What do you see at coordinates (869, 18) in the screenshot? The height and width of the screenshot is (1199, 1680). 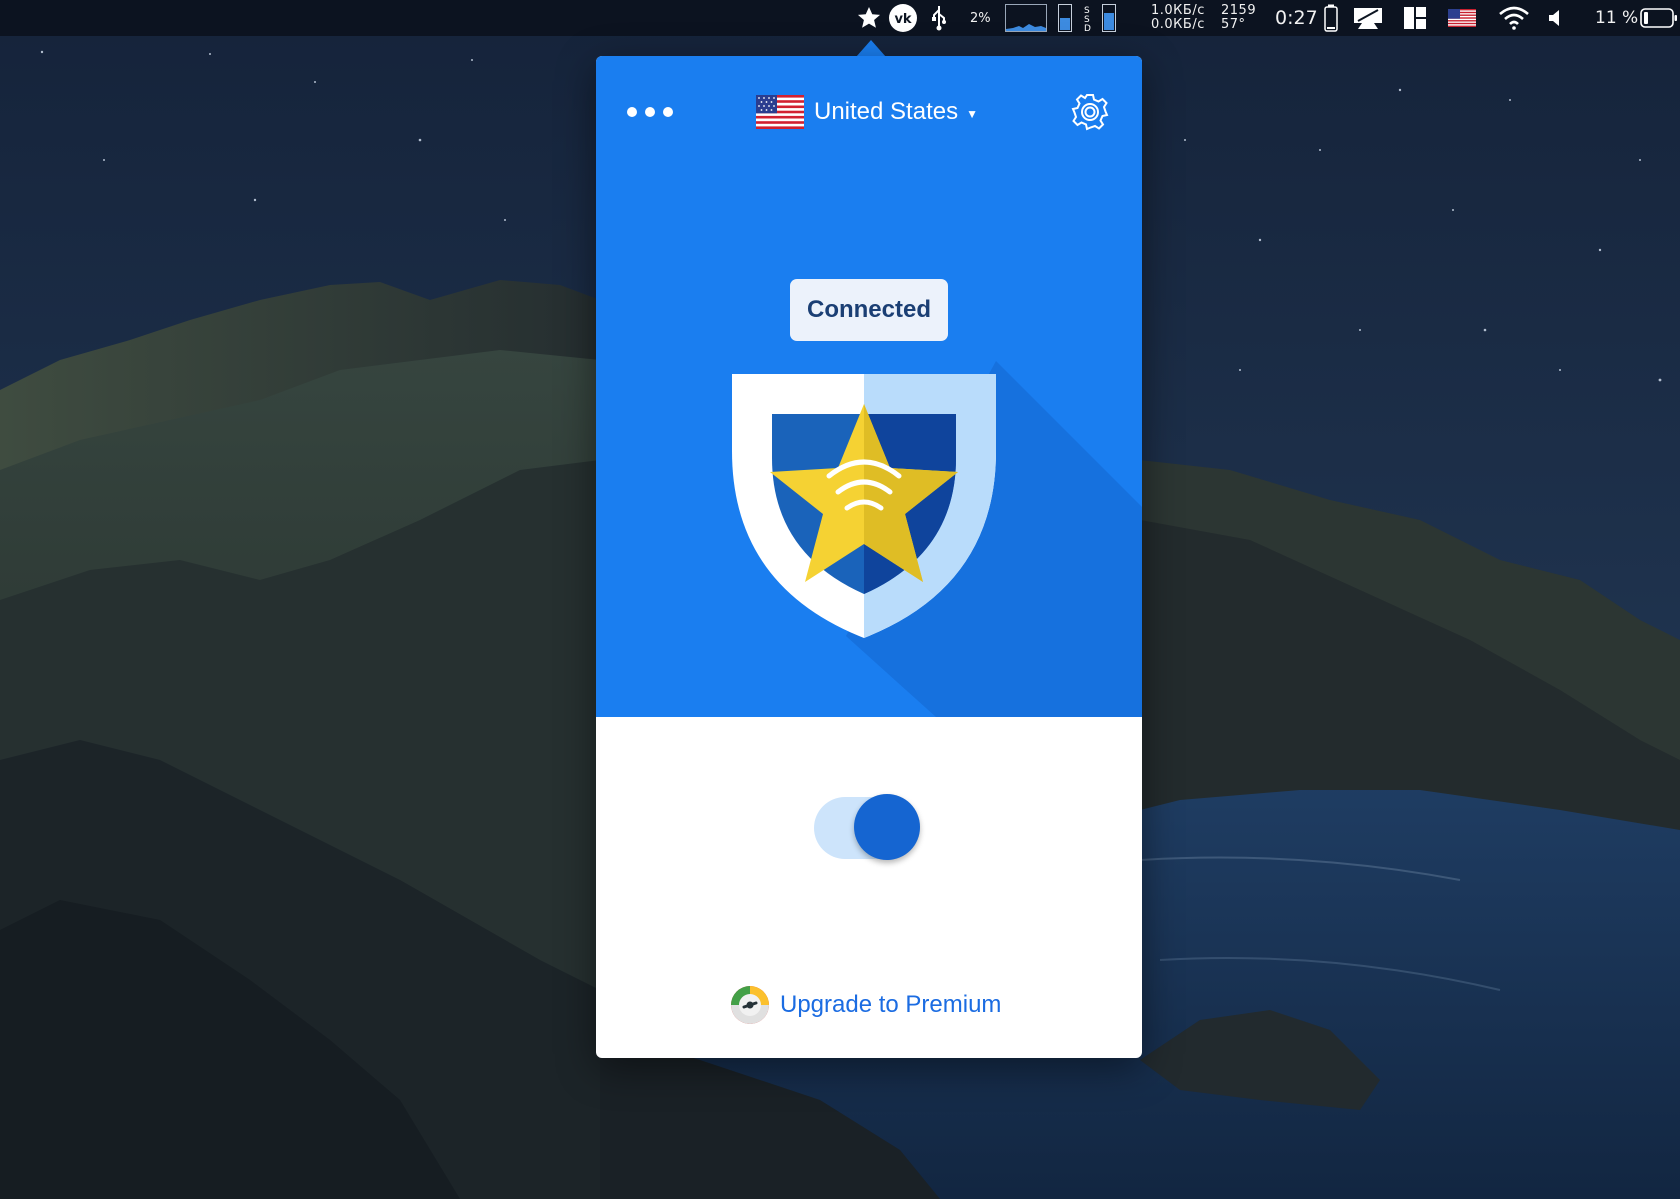 I see `star-icon` at bounding box center [869, 18].